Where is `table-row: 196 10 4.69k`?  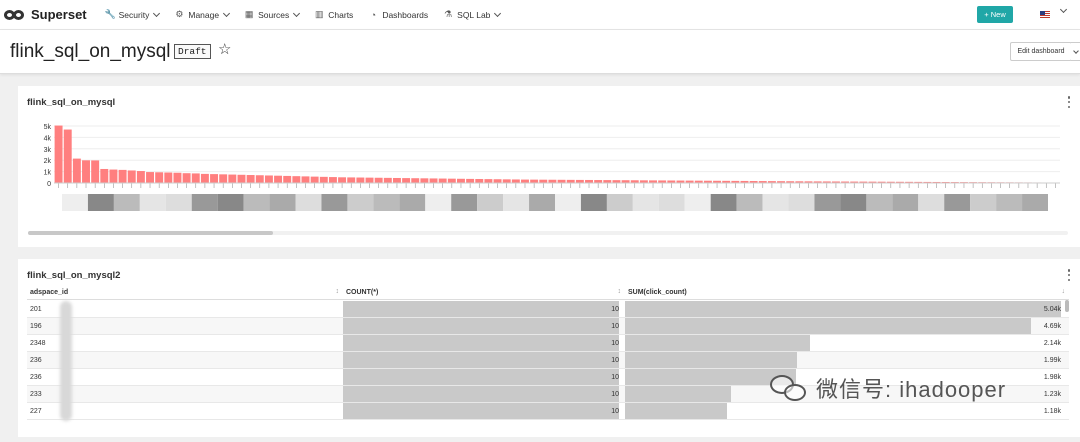 table-row: 196 10 4.69k is located at coordinates (548, 326).